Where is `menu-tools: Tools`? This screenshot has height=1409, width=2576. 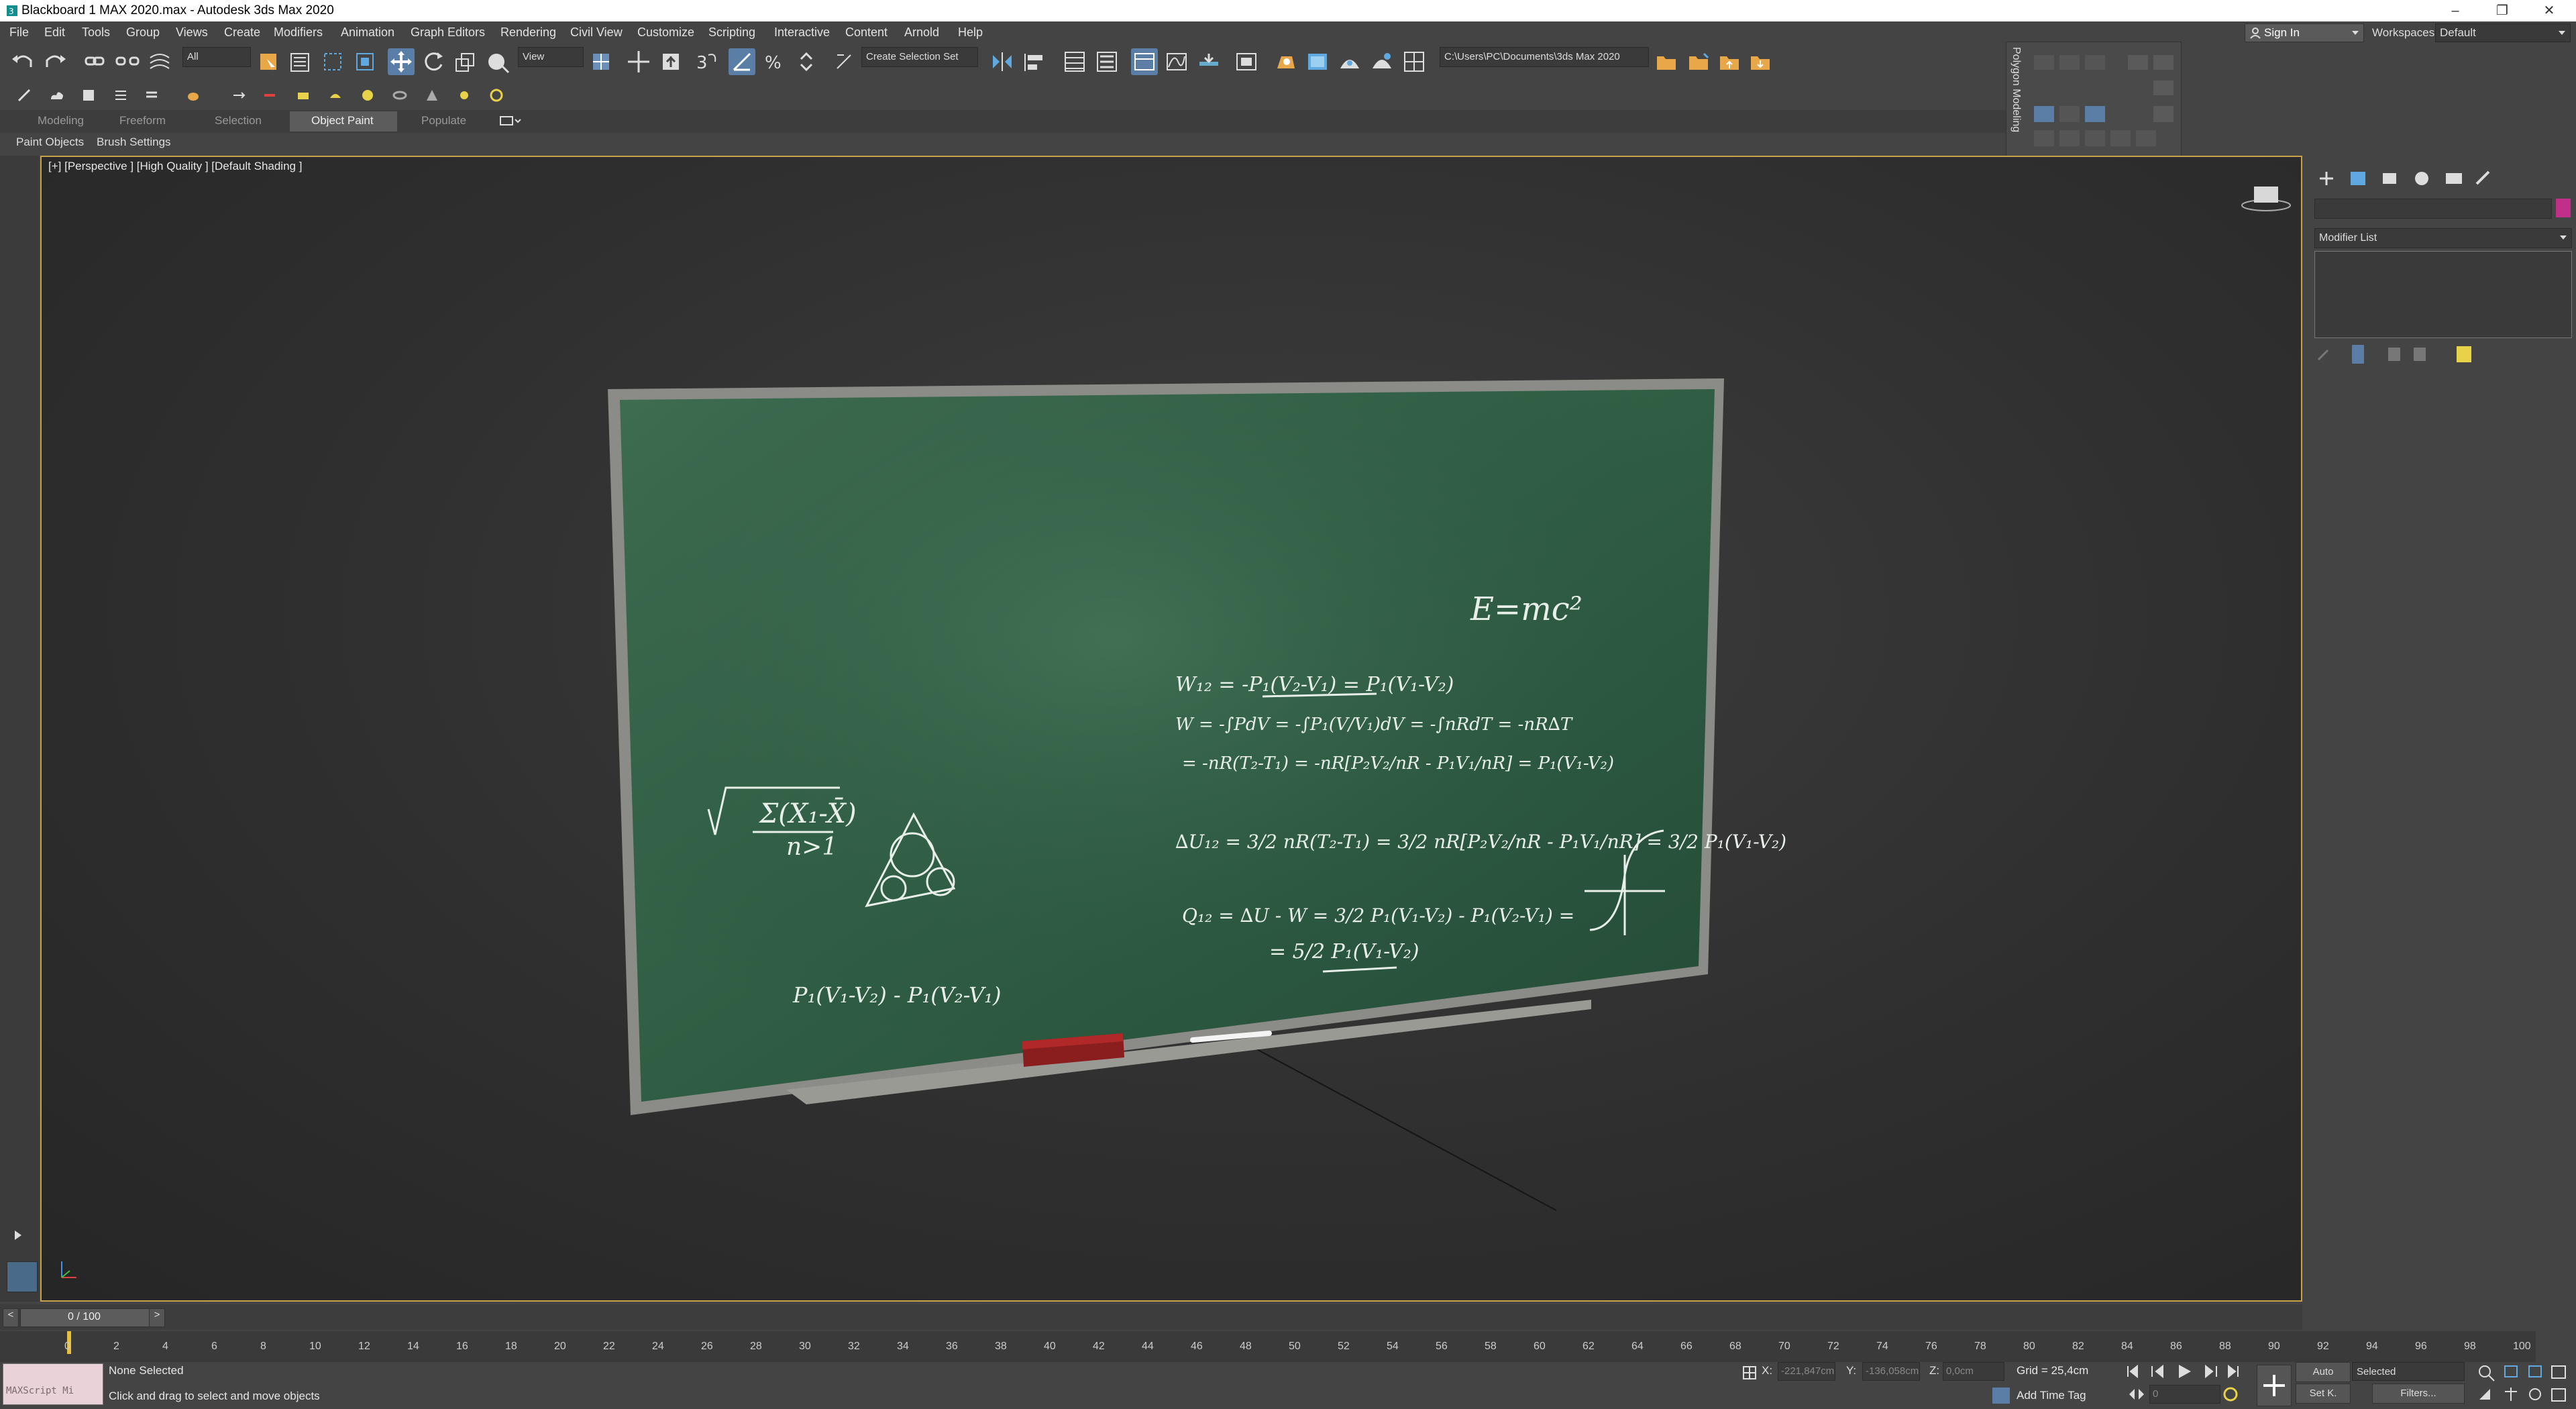 menu-tools: Tools is located at coordinates (96, 32).